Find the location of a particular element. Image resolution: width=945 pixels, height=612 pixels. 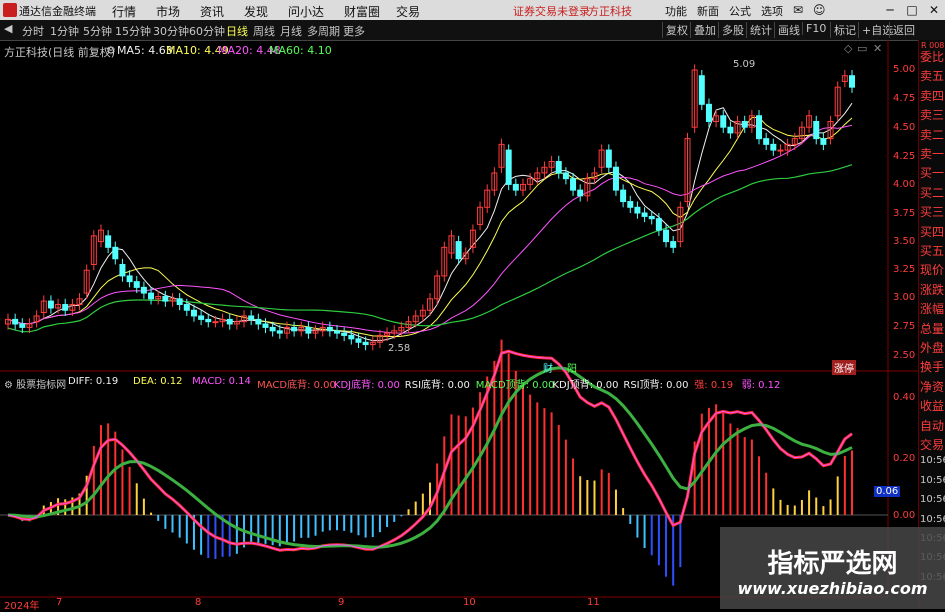

ind-axis-020: 0.20 is located at coordinates (904, 458).